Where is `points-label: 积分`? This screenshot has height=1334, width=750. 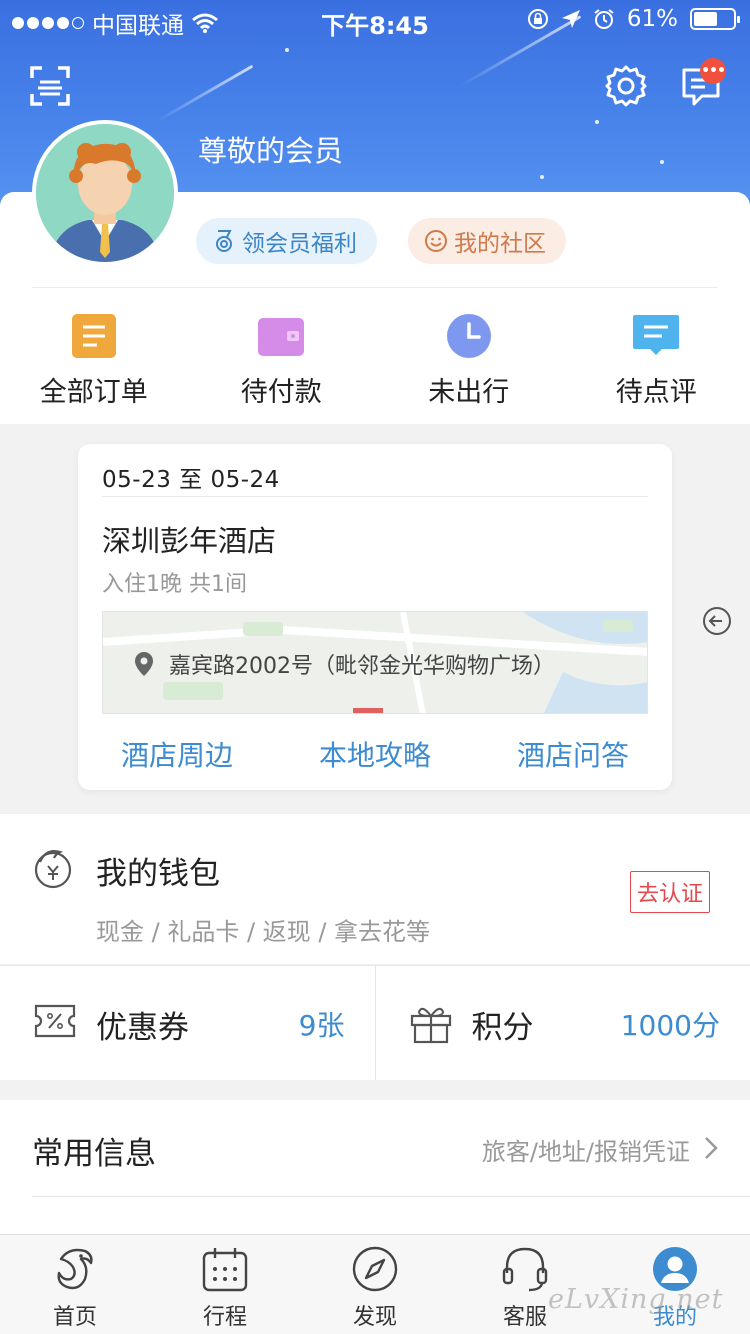 points-label: 积分 is located at coordinates (502, 1028).